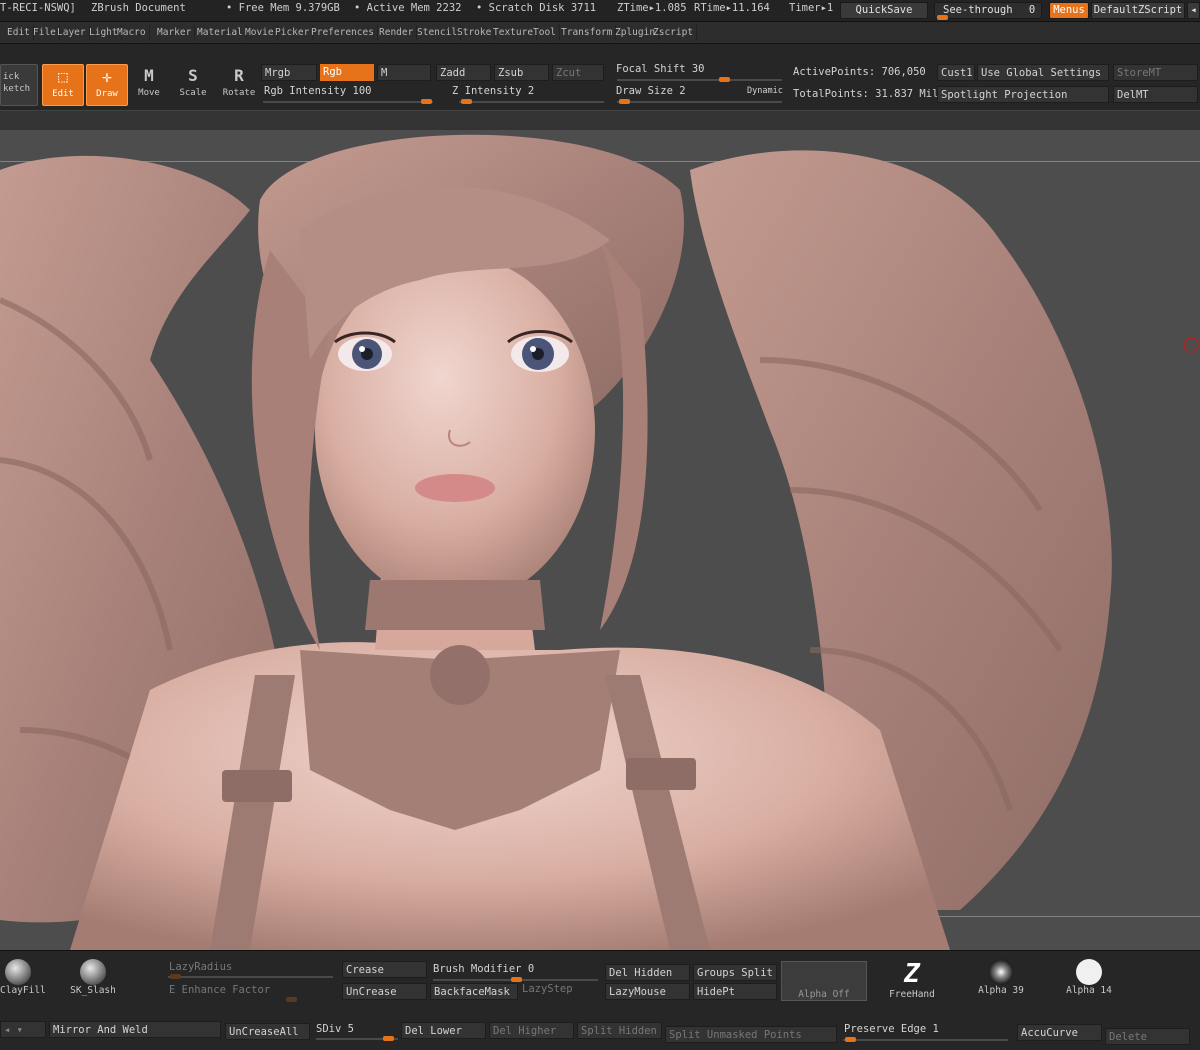 The height and width of the screenshot is (1050, 1200). Describe the element at coordinates (531, 1030) in the screenshot. I see `del-higher-button: Del Higher` at that location.